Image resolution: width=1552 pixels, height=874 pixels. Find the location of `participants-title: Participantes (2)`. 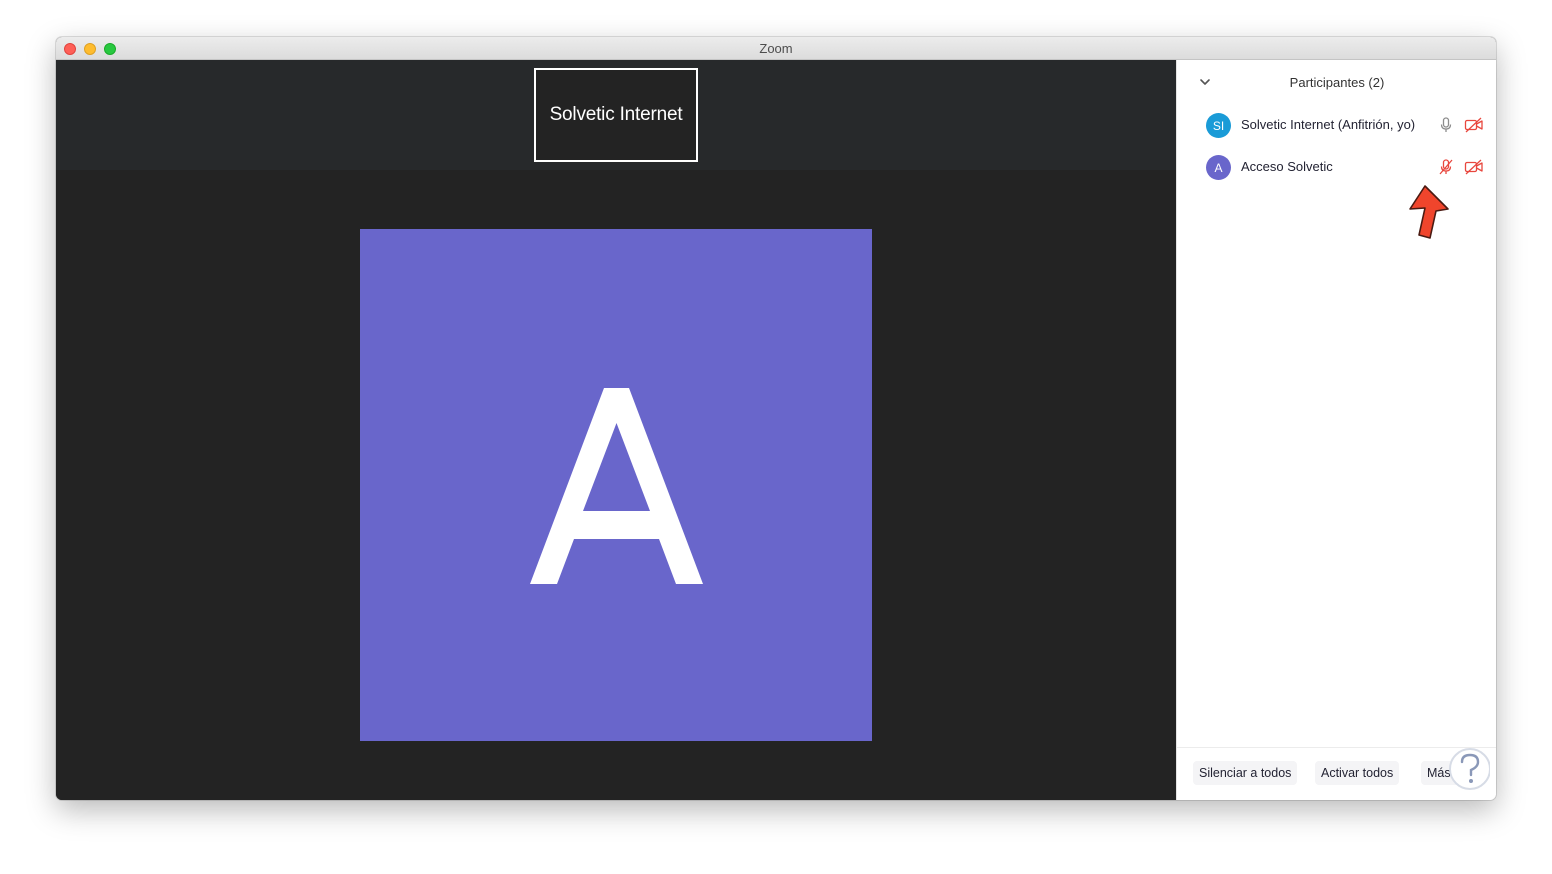

participants-title: Participantes (2) is located at coordinates (1337, 82).